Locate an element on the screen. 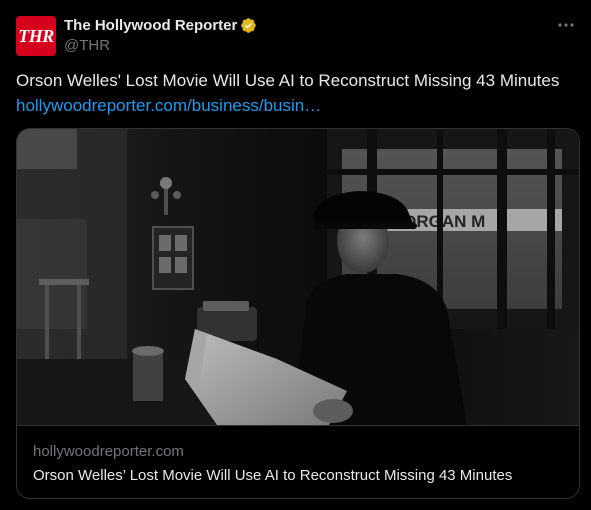 The width and height of the screenshot is (591, 510). card-divider is located at coordinates (298, 425).